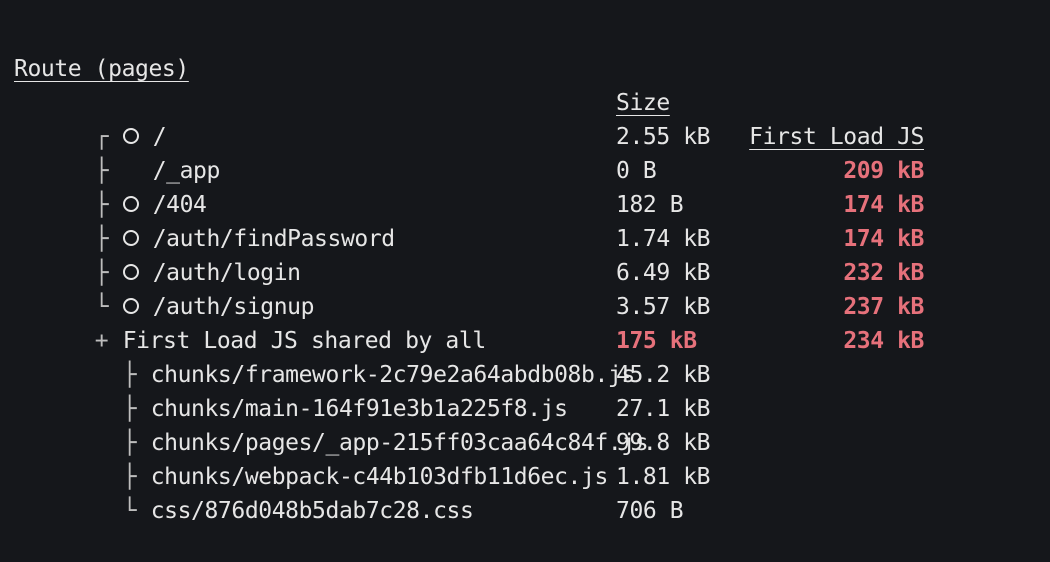 Image resolution: width=1050 pixels, height=562 pixels. What do you see at coordinates (663, 239) in the screenshot?
I see `route-size: 1.74 kB` at bounding box center [663, 239].